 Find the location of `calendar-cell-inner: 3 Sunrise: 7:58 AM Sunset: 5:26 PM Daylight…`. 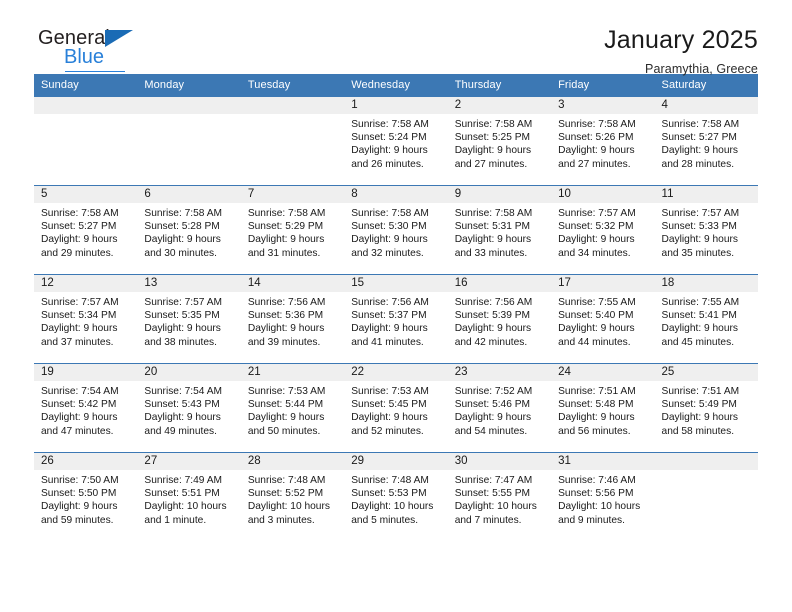

calendar-cell-inner: 3 Sunrise: 7:58 AM Sunset: 5:26 PM Daylight… is located at coordinates (603, 141).